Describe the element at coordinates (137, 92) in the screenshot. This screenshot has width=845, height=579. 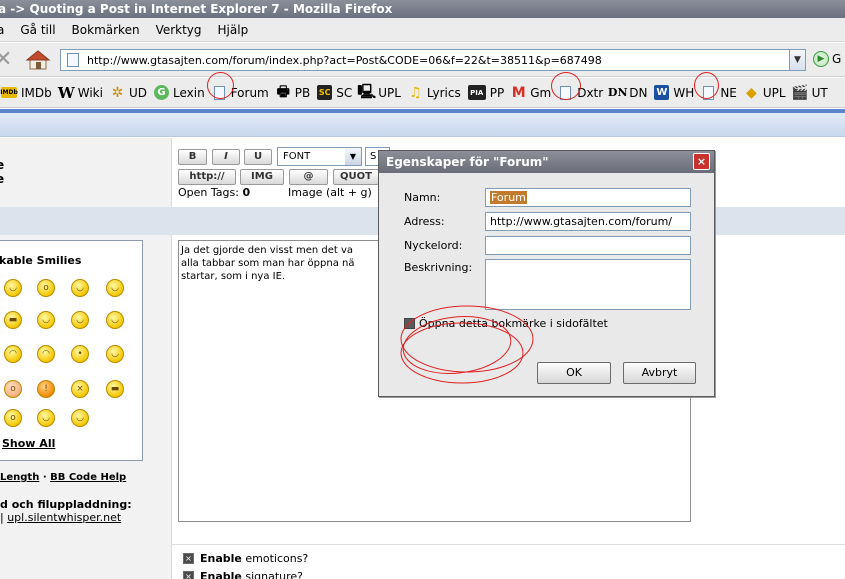
I see `bookmark-label: UD` at that location.